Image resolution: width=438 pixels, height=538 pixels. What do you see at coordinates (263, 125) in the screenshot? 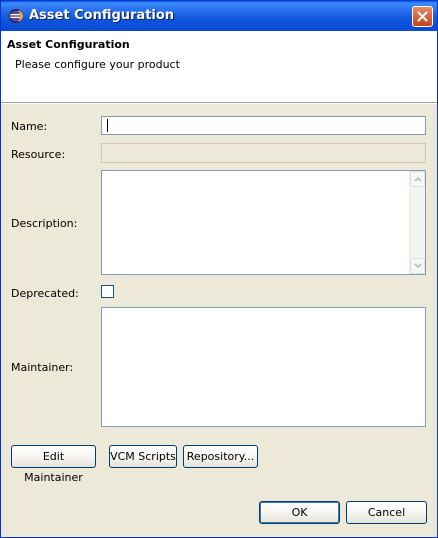
I see `name-input` at bounding box center [263, 125].